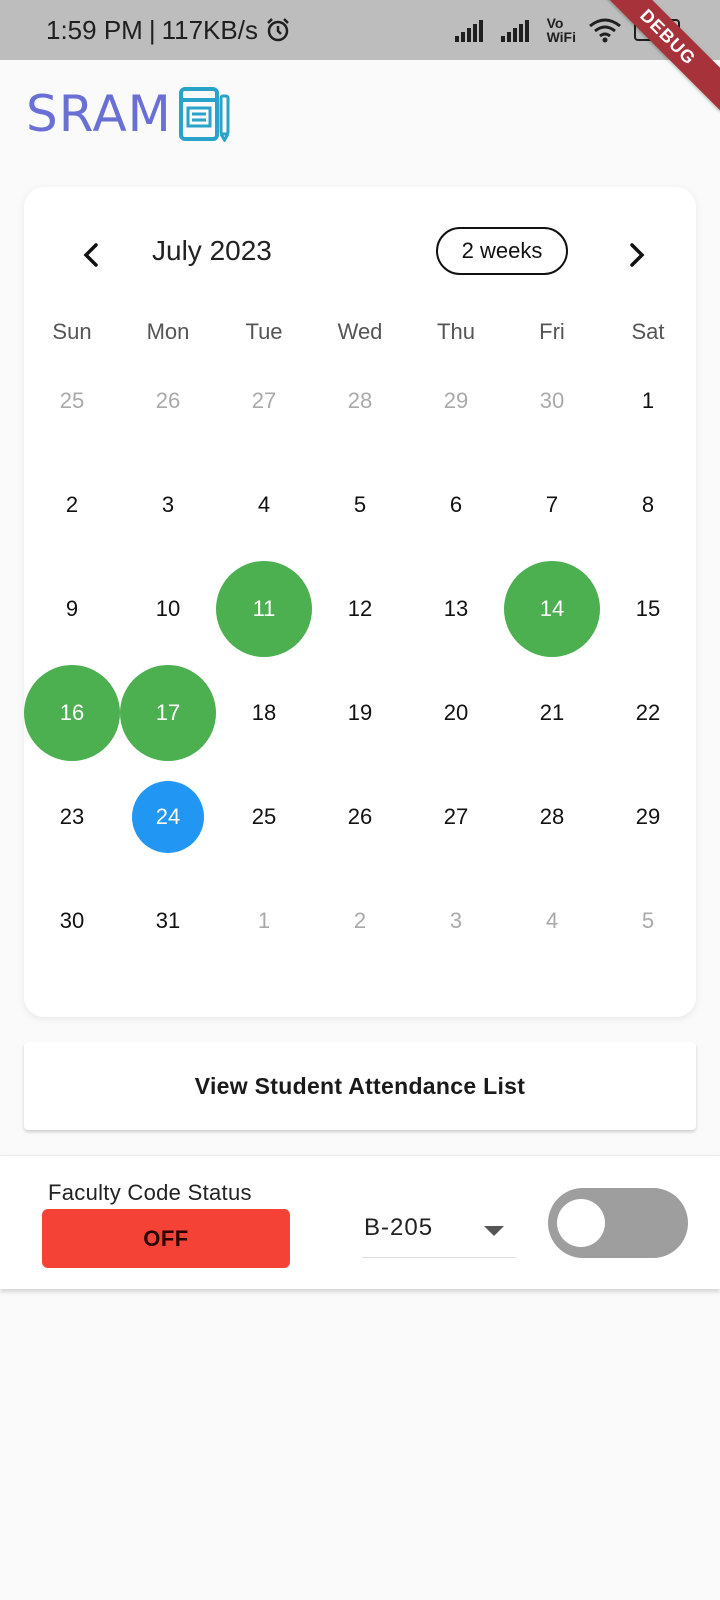 This screenshot has width=720, height=1600. I want to click on calendar-day-label: 19, so click(360, 712).